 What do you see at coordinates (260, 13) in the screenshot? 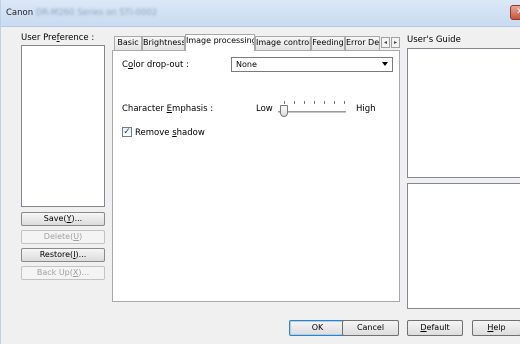
I see `title-bar: Canon DR-M260 Series on STI-0002 ✕` at bounding box center [260, 13].